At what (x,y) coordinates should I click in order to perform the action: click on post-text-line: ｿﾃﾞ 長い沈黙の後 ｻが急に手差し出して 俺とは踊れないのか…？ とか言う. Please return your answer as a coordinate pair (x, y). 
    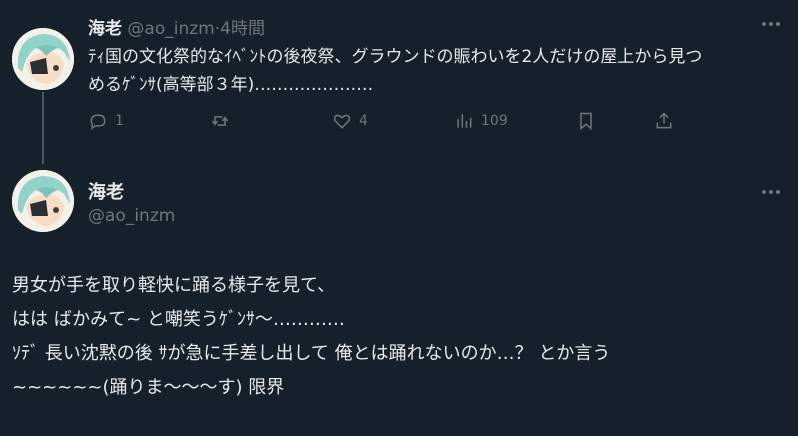
    Looking at the image, I should click on (311, 353).